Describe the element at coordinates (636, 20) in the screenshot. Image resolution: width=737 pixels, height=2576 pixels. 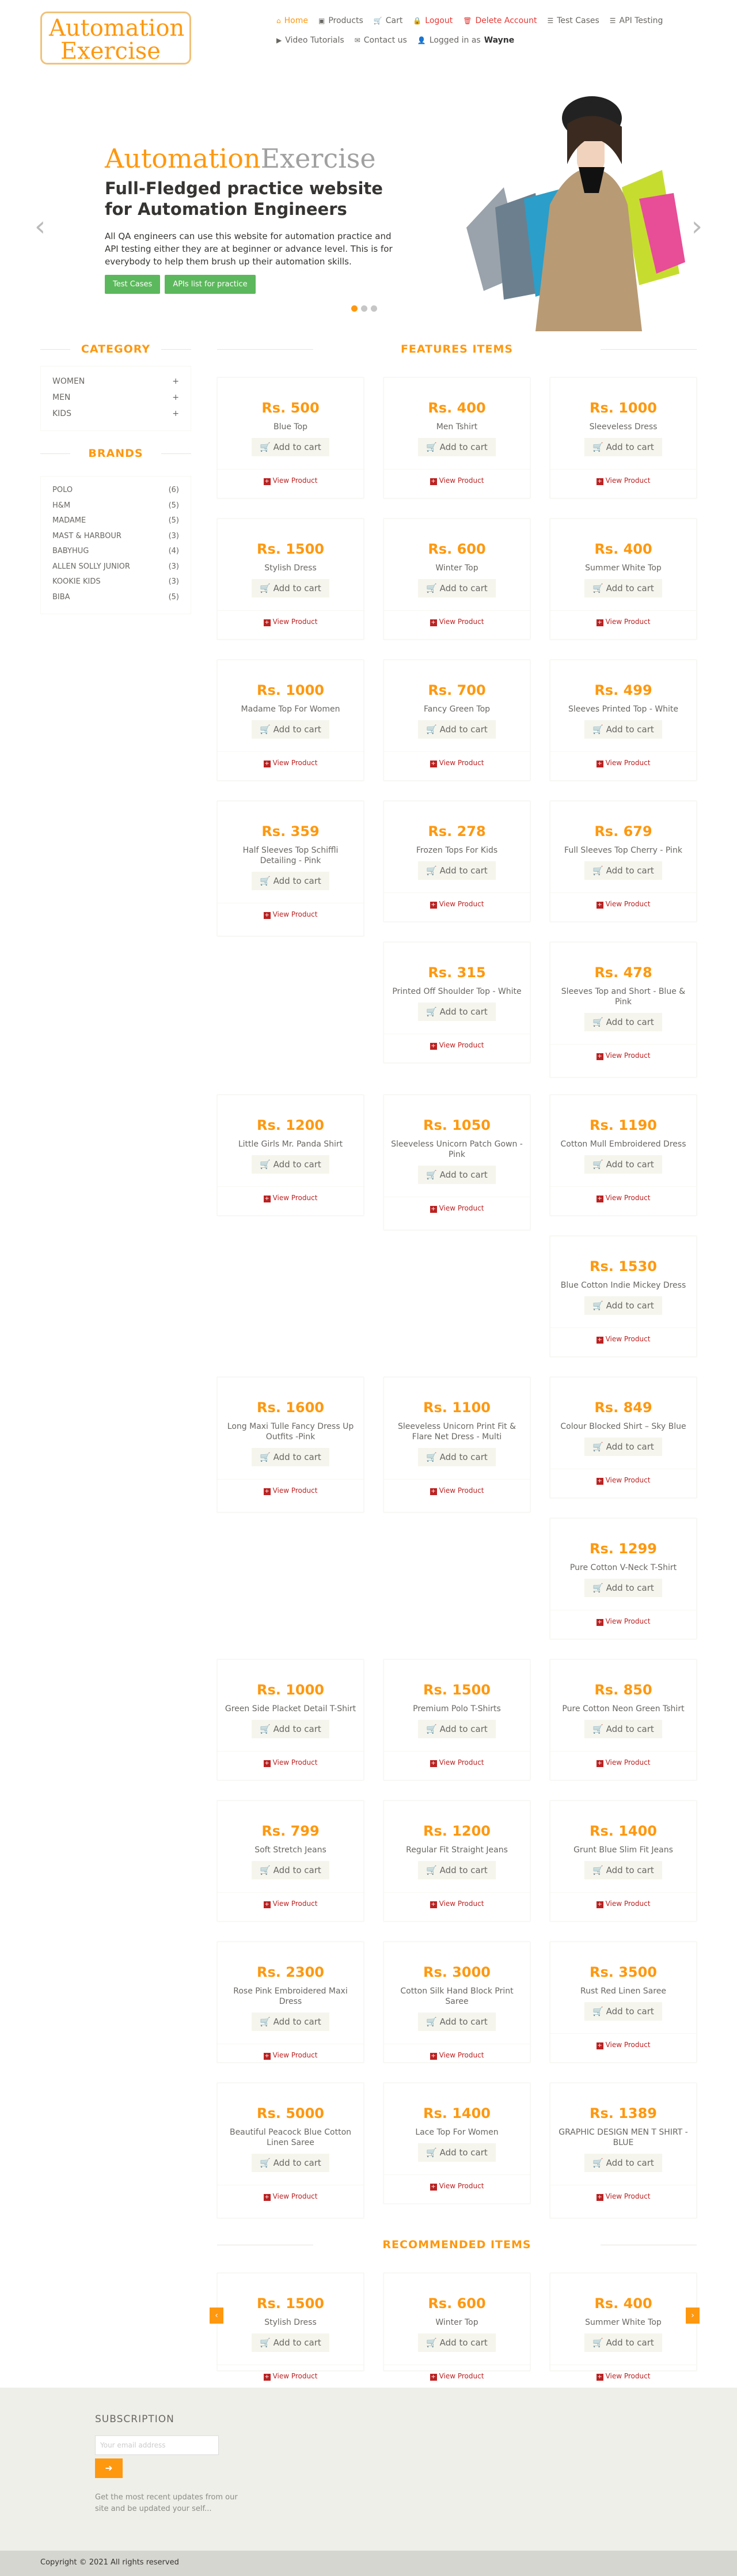
I see `nav-api-testing: ☰ API Testing` at that location.